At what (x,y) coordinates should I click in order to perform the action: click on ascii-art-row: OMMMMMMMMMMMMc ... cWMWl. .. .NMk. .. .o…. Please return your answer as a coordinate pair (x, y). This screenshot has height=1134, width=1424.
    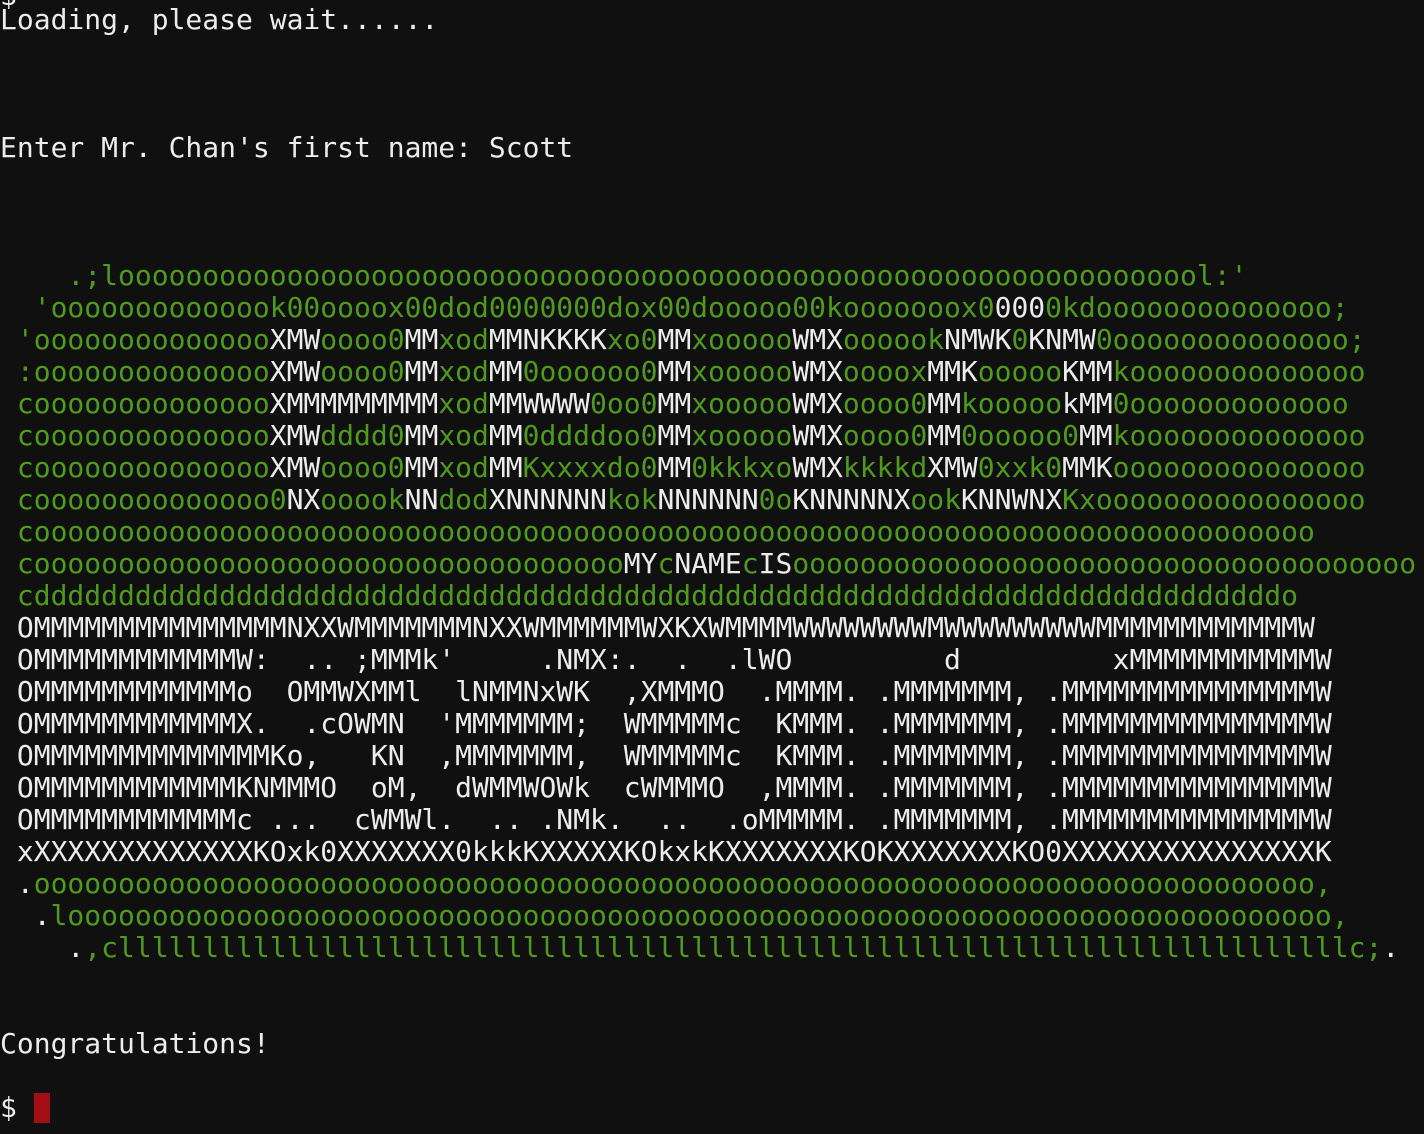
    Looking at the image, I should click on (708, 820).